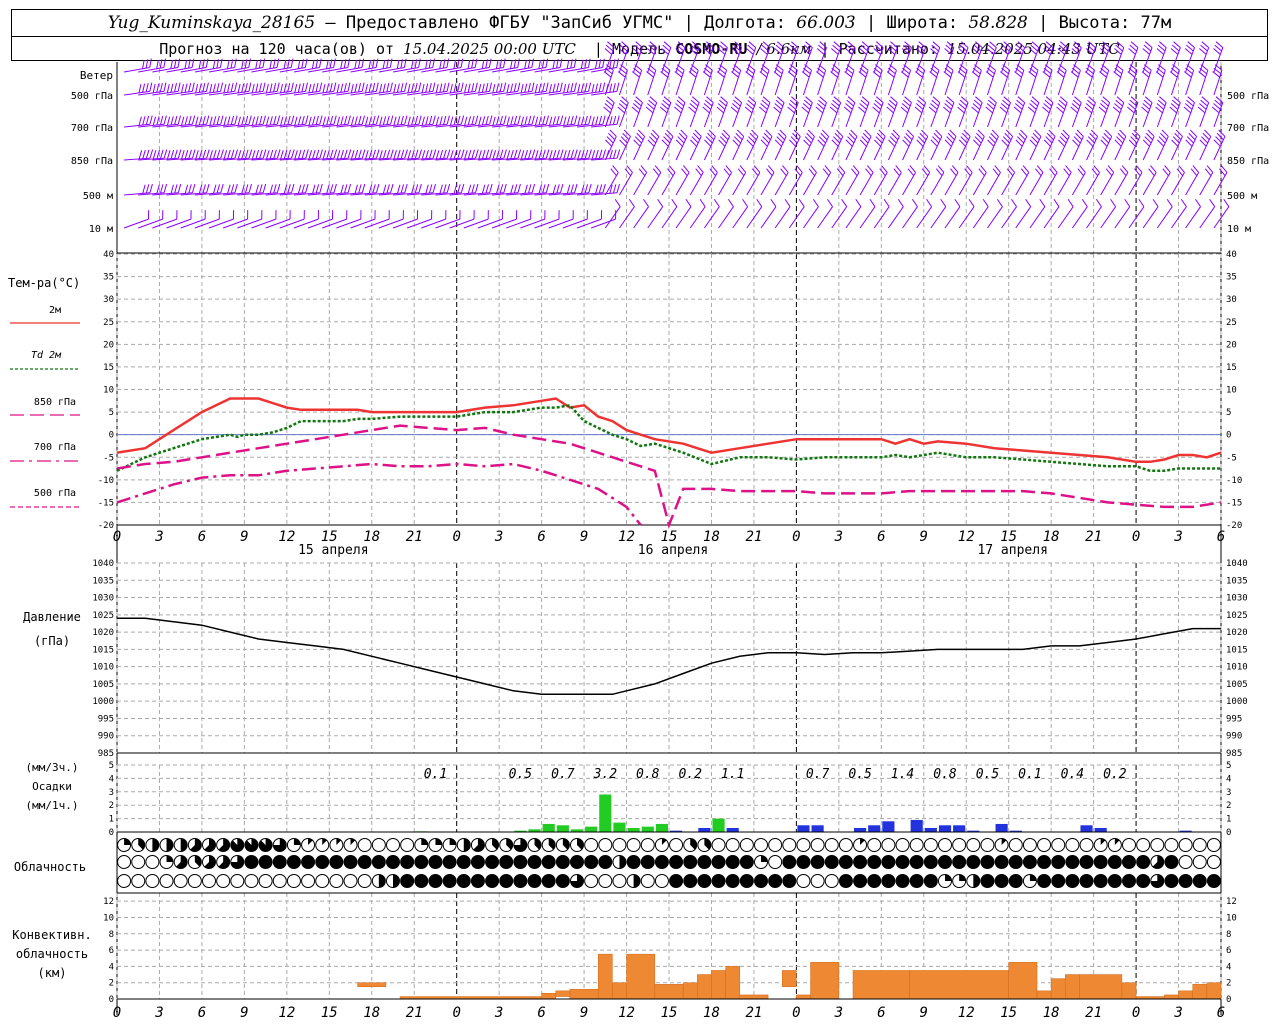 The height and width of the screenshot is (1024, 1280). What do you see at coordinates (902, 774) in the screenshot?
I see `precip-3h-total: 1.4` at bounding box center [902, 774].